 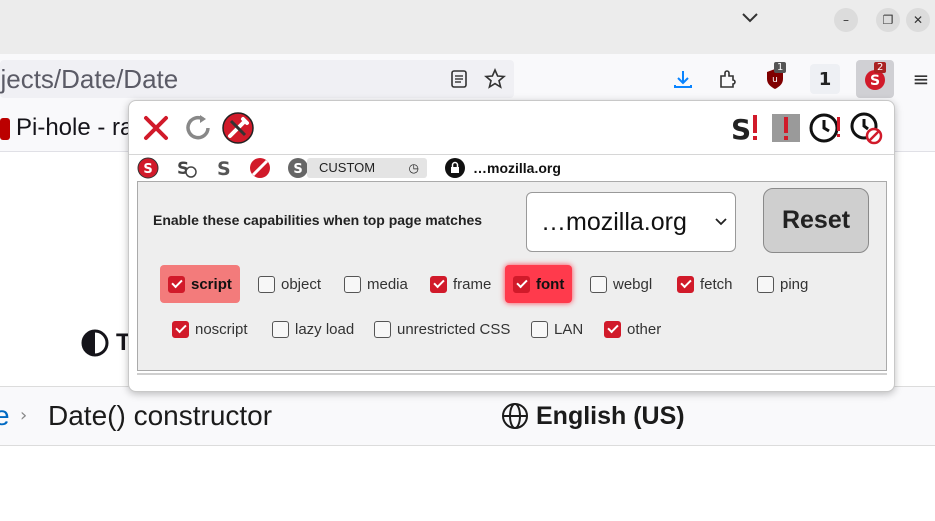 I want to click on capability-lazy-load: lazy load, so click(x=313, y=329).